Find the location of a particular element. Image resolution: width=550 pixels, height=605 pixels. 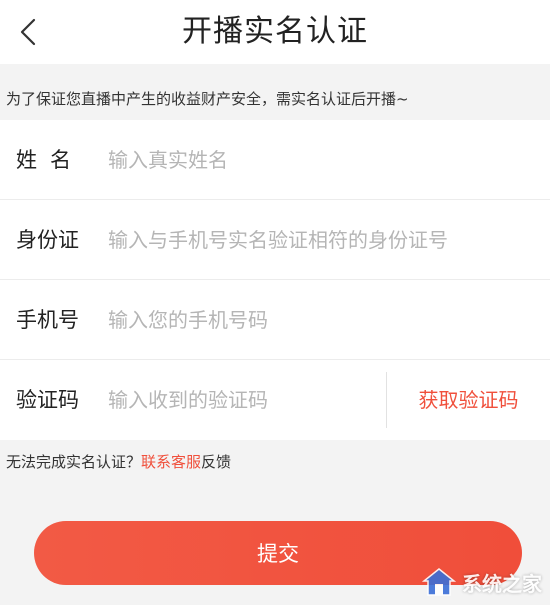

house-logo-icon is located at coordinates (439, 582).